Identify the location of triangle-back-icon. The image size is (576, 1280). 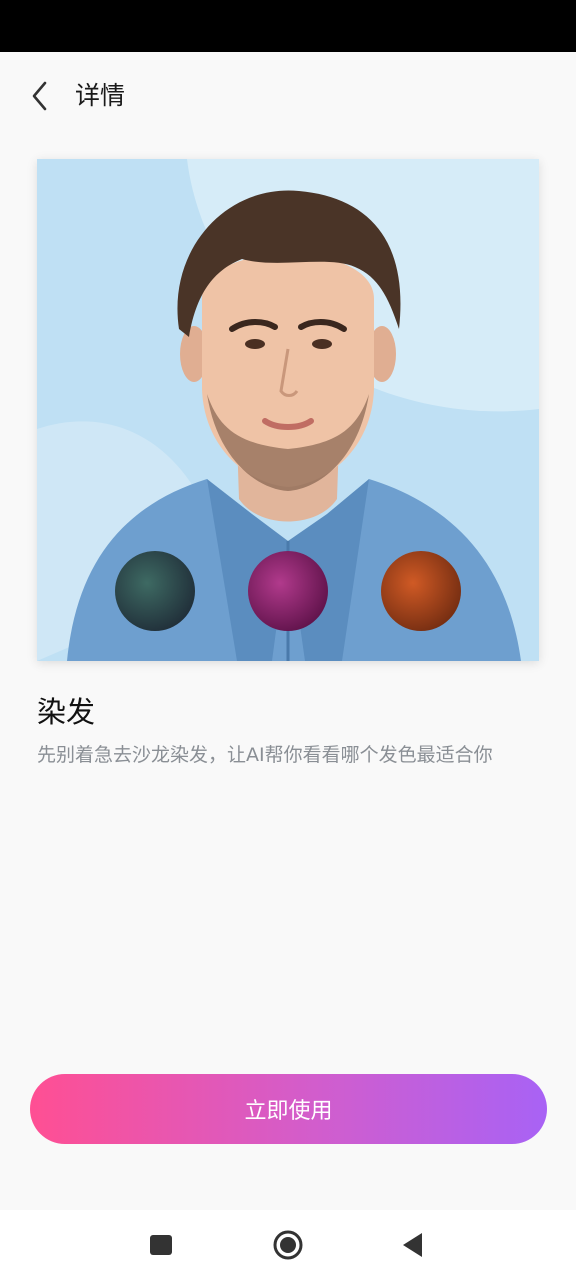
(412, 1245).